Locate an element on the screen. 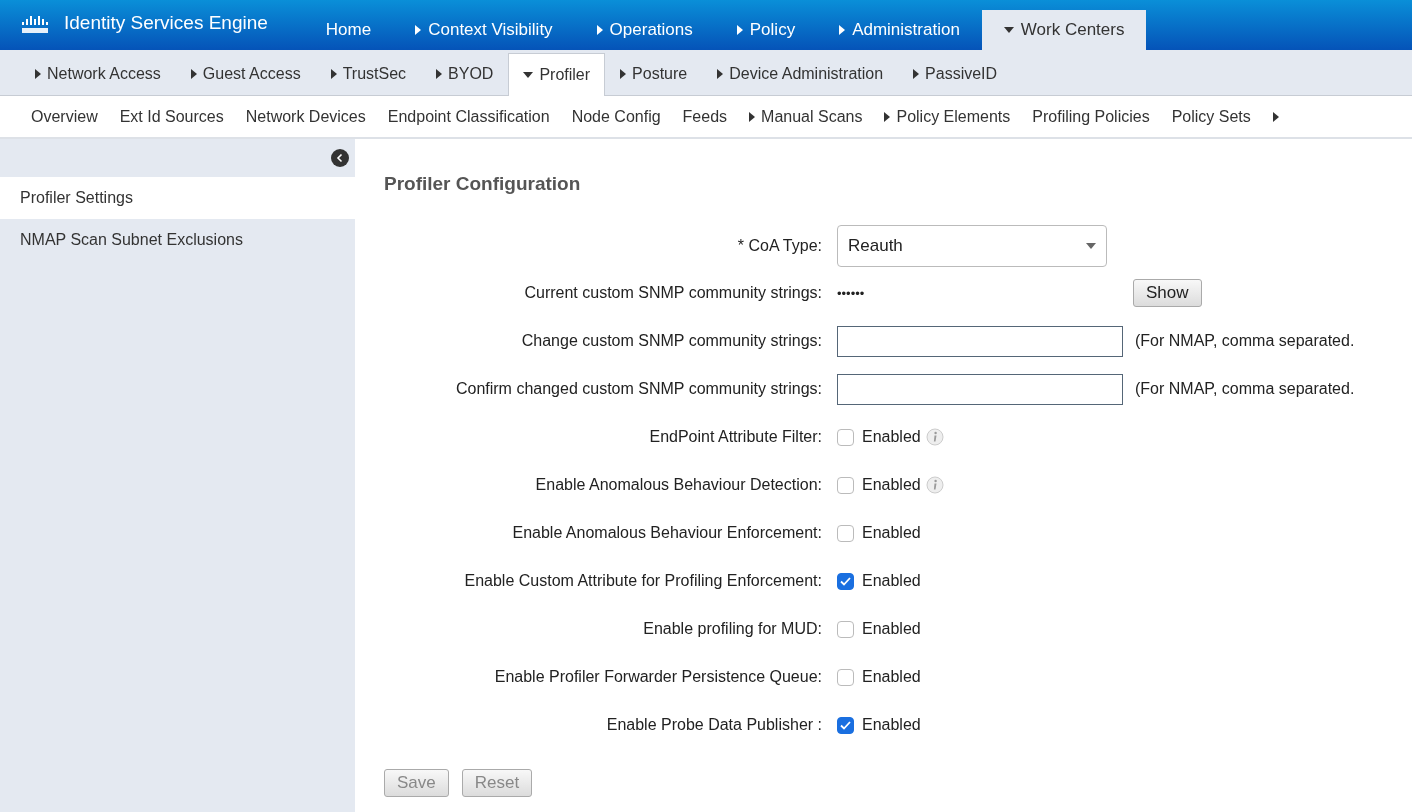 The width and height of the screenshot is (1412, 812). field-label: * CoA Type: is located at coordinates (779, 246).